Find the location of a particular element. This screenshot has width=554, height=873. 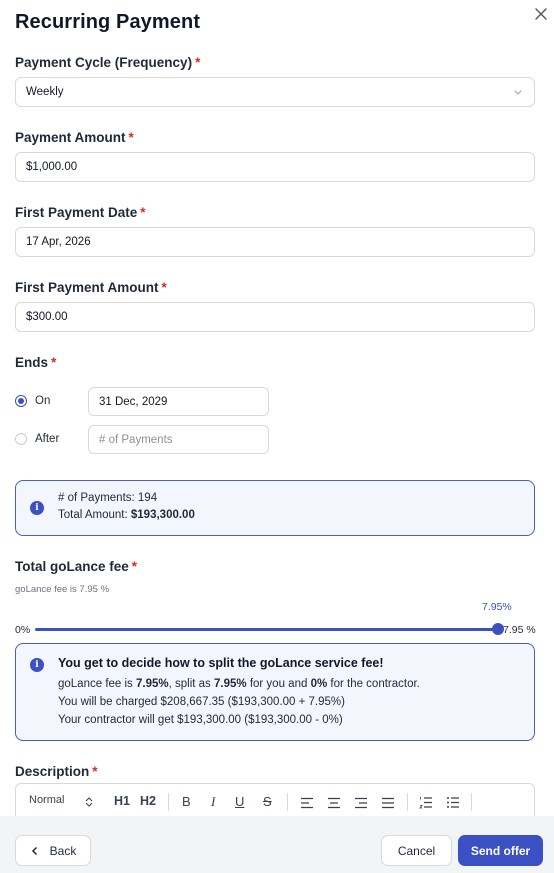

ends-after-option: After is located at coordinates (37, 439).